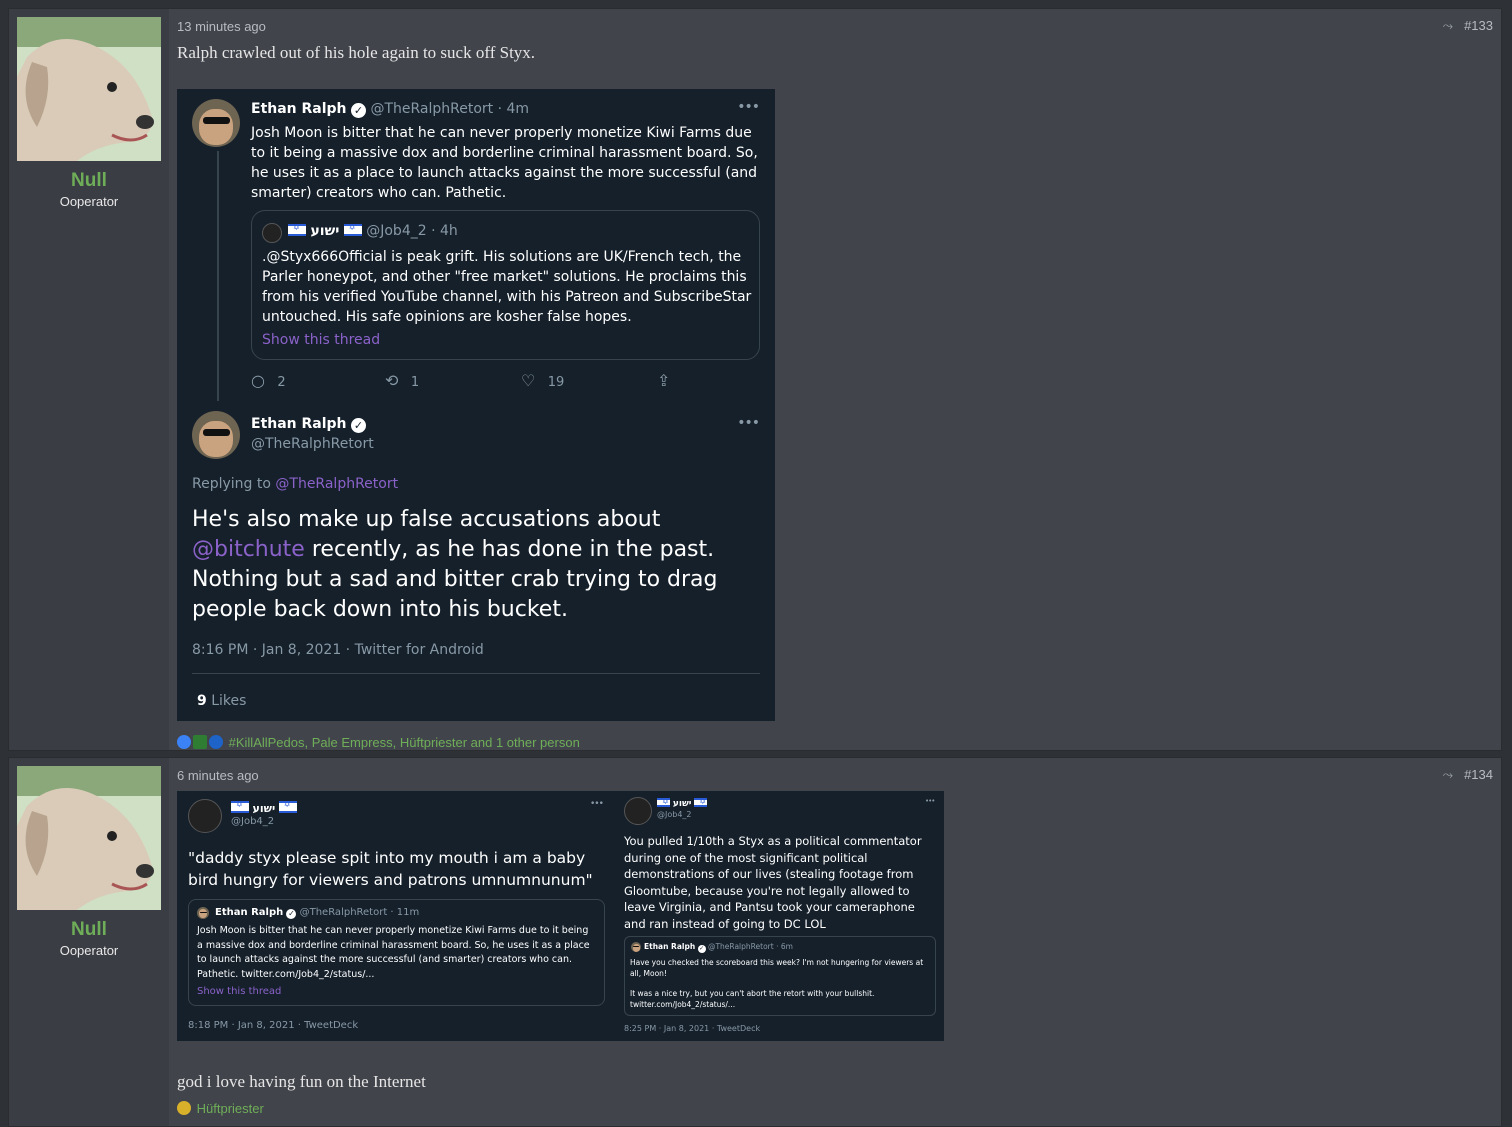 The height and width of the screenshot is (1127, 1512). What do you see at coordinates (253, 821) in the screenshot?
I see `left-handle: @Job4_2` at bounding box center [253, 821].